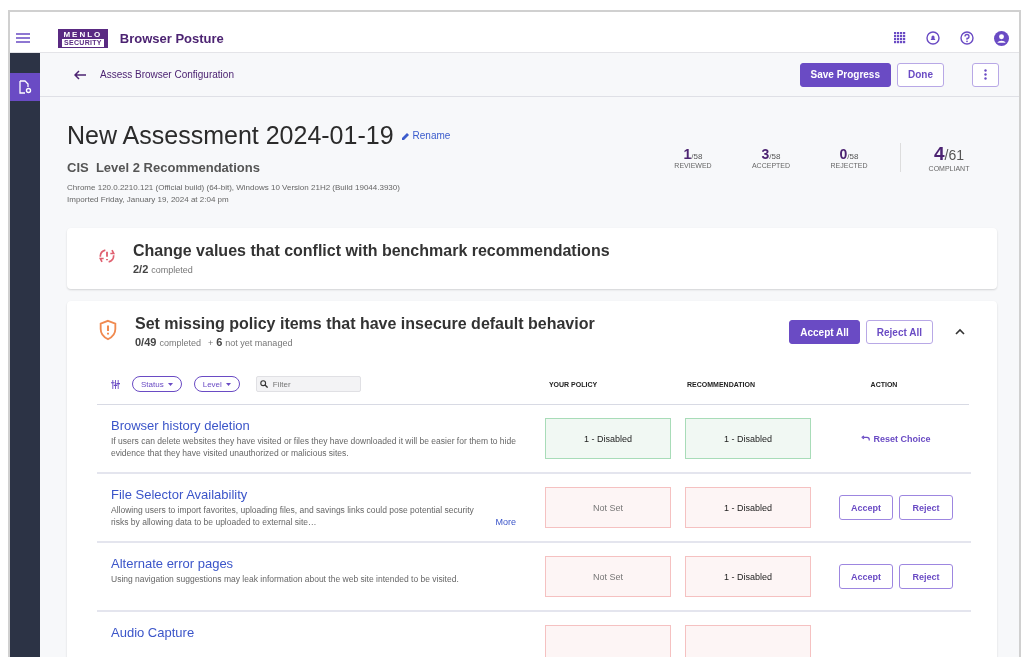 Image resolution: width=1025 pixels, height=657 pixels. Describe the element at coordinates (866, 438) in the screenshot. I see `undo-icon` at that location.